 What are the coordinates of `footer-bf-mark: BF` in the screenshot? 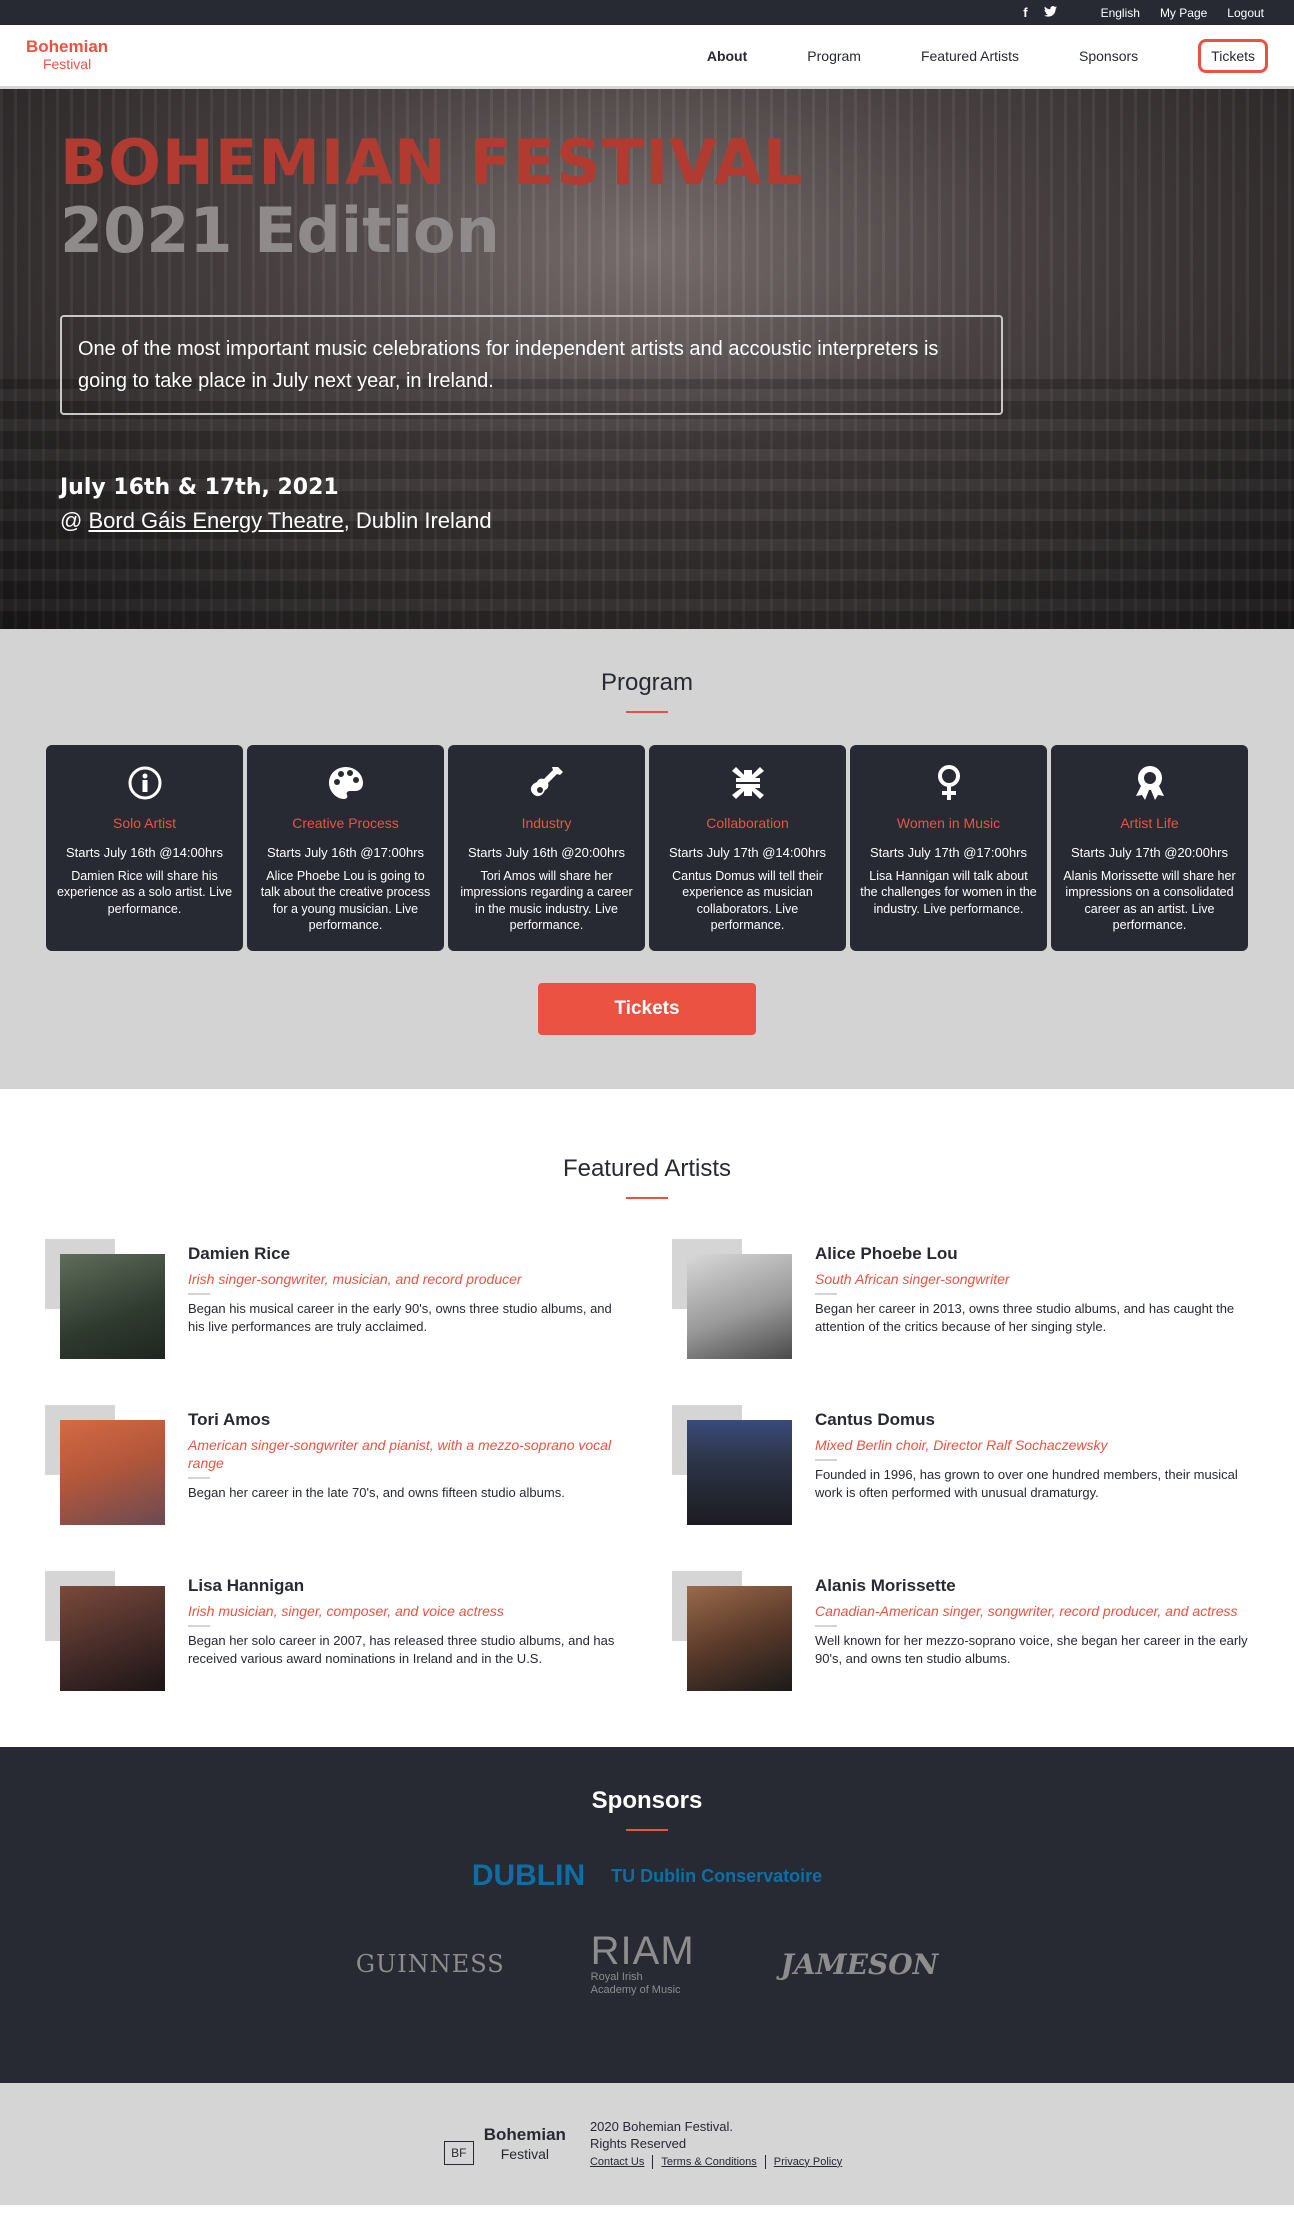 It's located at (458, 2153).